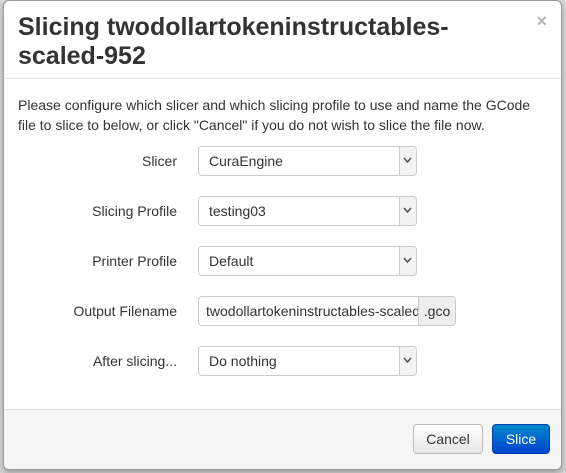 Image resolution: width=566 pixels, height=473 pixels. I want to click on output-filename-value: twodollartokeninstructables-scaled-952, so click(312, 311).